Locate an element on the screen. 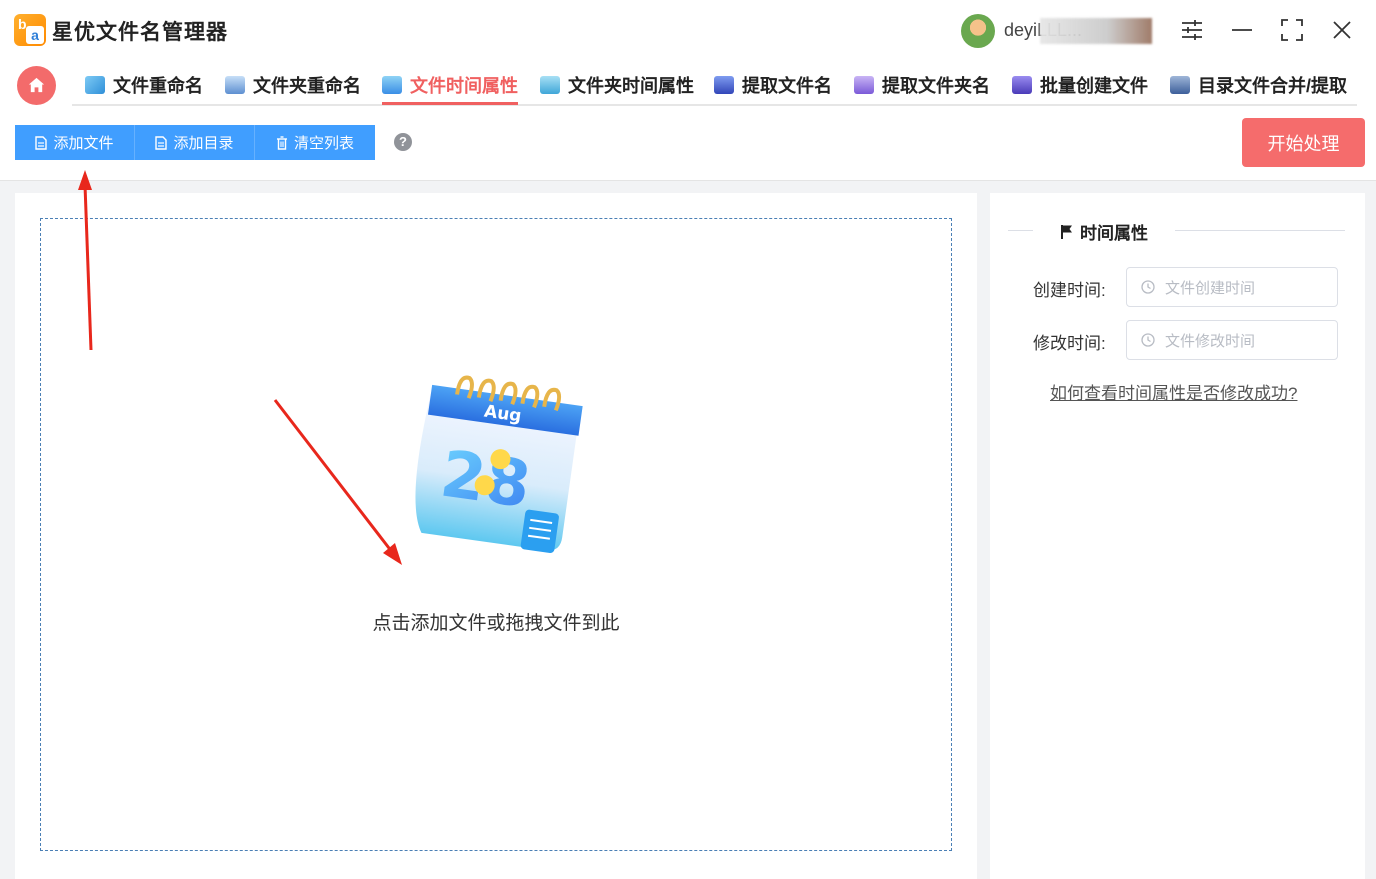 The height and width of the screenshot is (879, 1376). modified-time-placeholder: 文件修改时间 is located at coordinates (1210, 341).